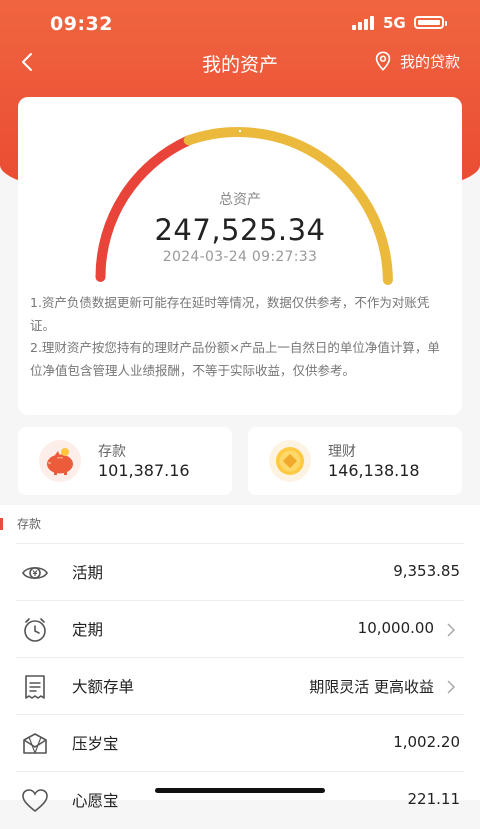 The image size is (480, 829). I want to click on list-item-value: 期限灵活 更高收益, so click(371, 687).